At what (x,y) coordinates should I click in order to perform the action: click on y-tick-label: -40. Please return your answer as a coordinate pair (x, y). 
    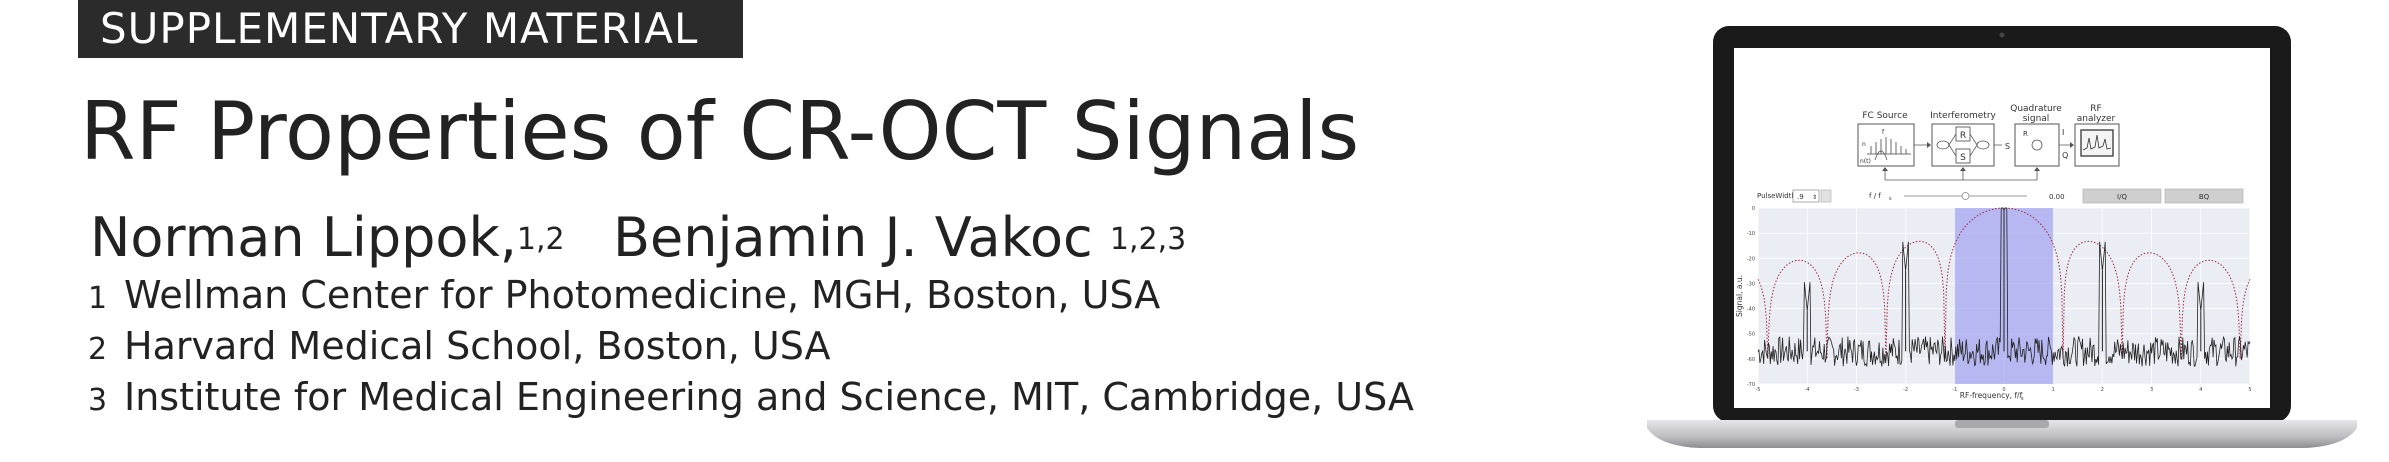
    Looking at the image, I should click on (1751, 310).